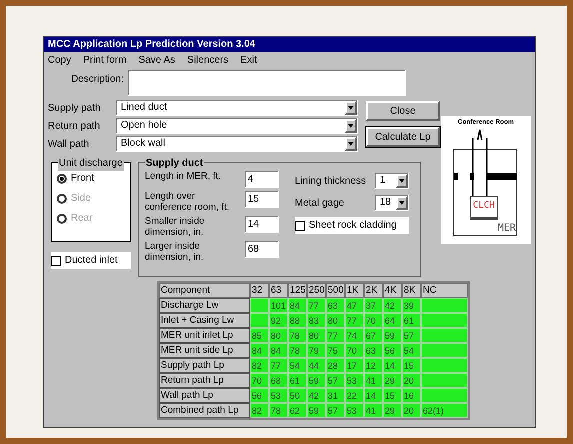 The image size is (573, 444). Describe the element at coordinates (297, 320) in the screenshot. I see `table-cell: 88` at that location.